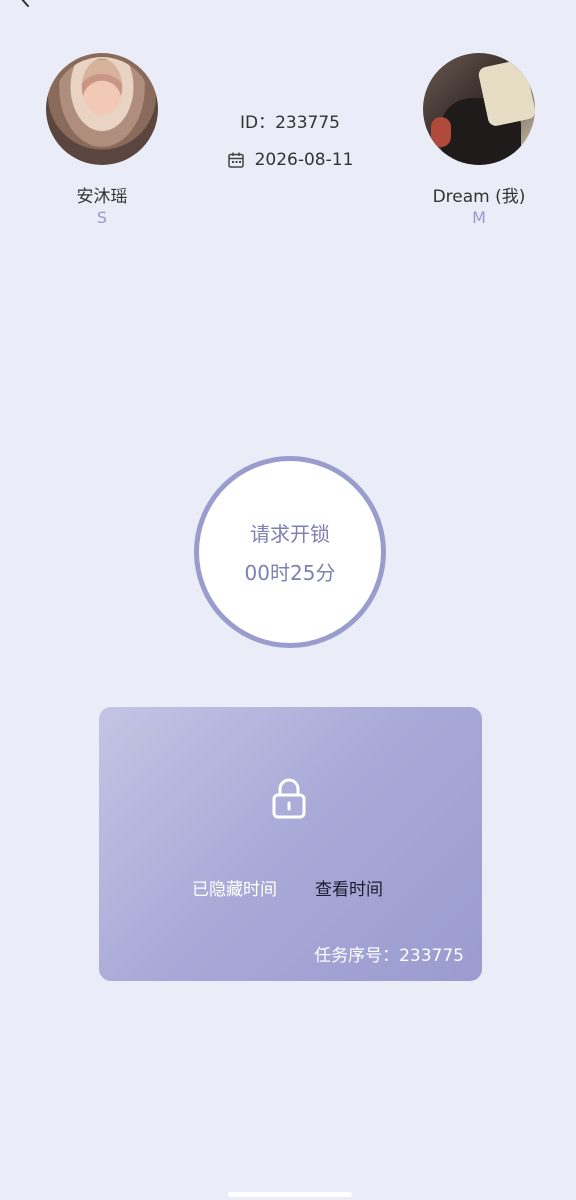 The image size is (576, 1200). Describe the element at coordinates (349, 887) in the screenshot. I see `view-time-button: 查看时间` at that location.